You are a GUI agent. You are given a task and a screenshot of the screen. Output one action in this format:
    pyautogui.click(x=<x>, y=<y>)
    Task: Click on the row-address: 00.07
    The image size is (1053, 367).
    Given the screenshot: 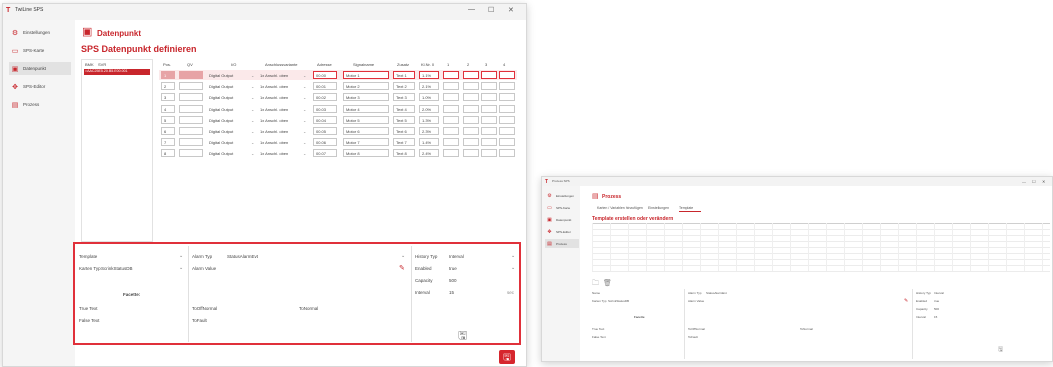 What is the action you would take?
    pyautogui.click(x=325, y=153)
    